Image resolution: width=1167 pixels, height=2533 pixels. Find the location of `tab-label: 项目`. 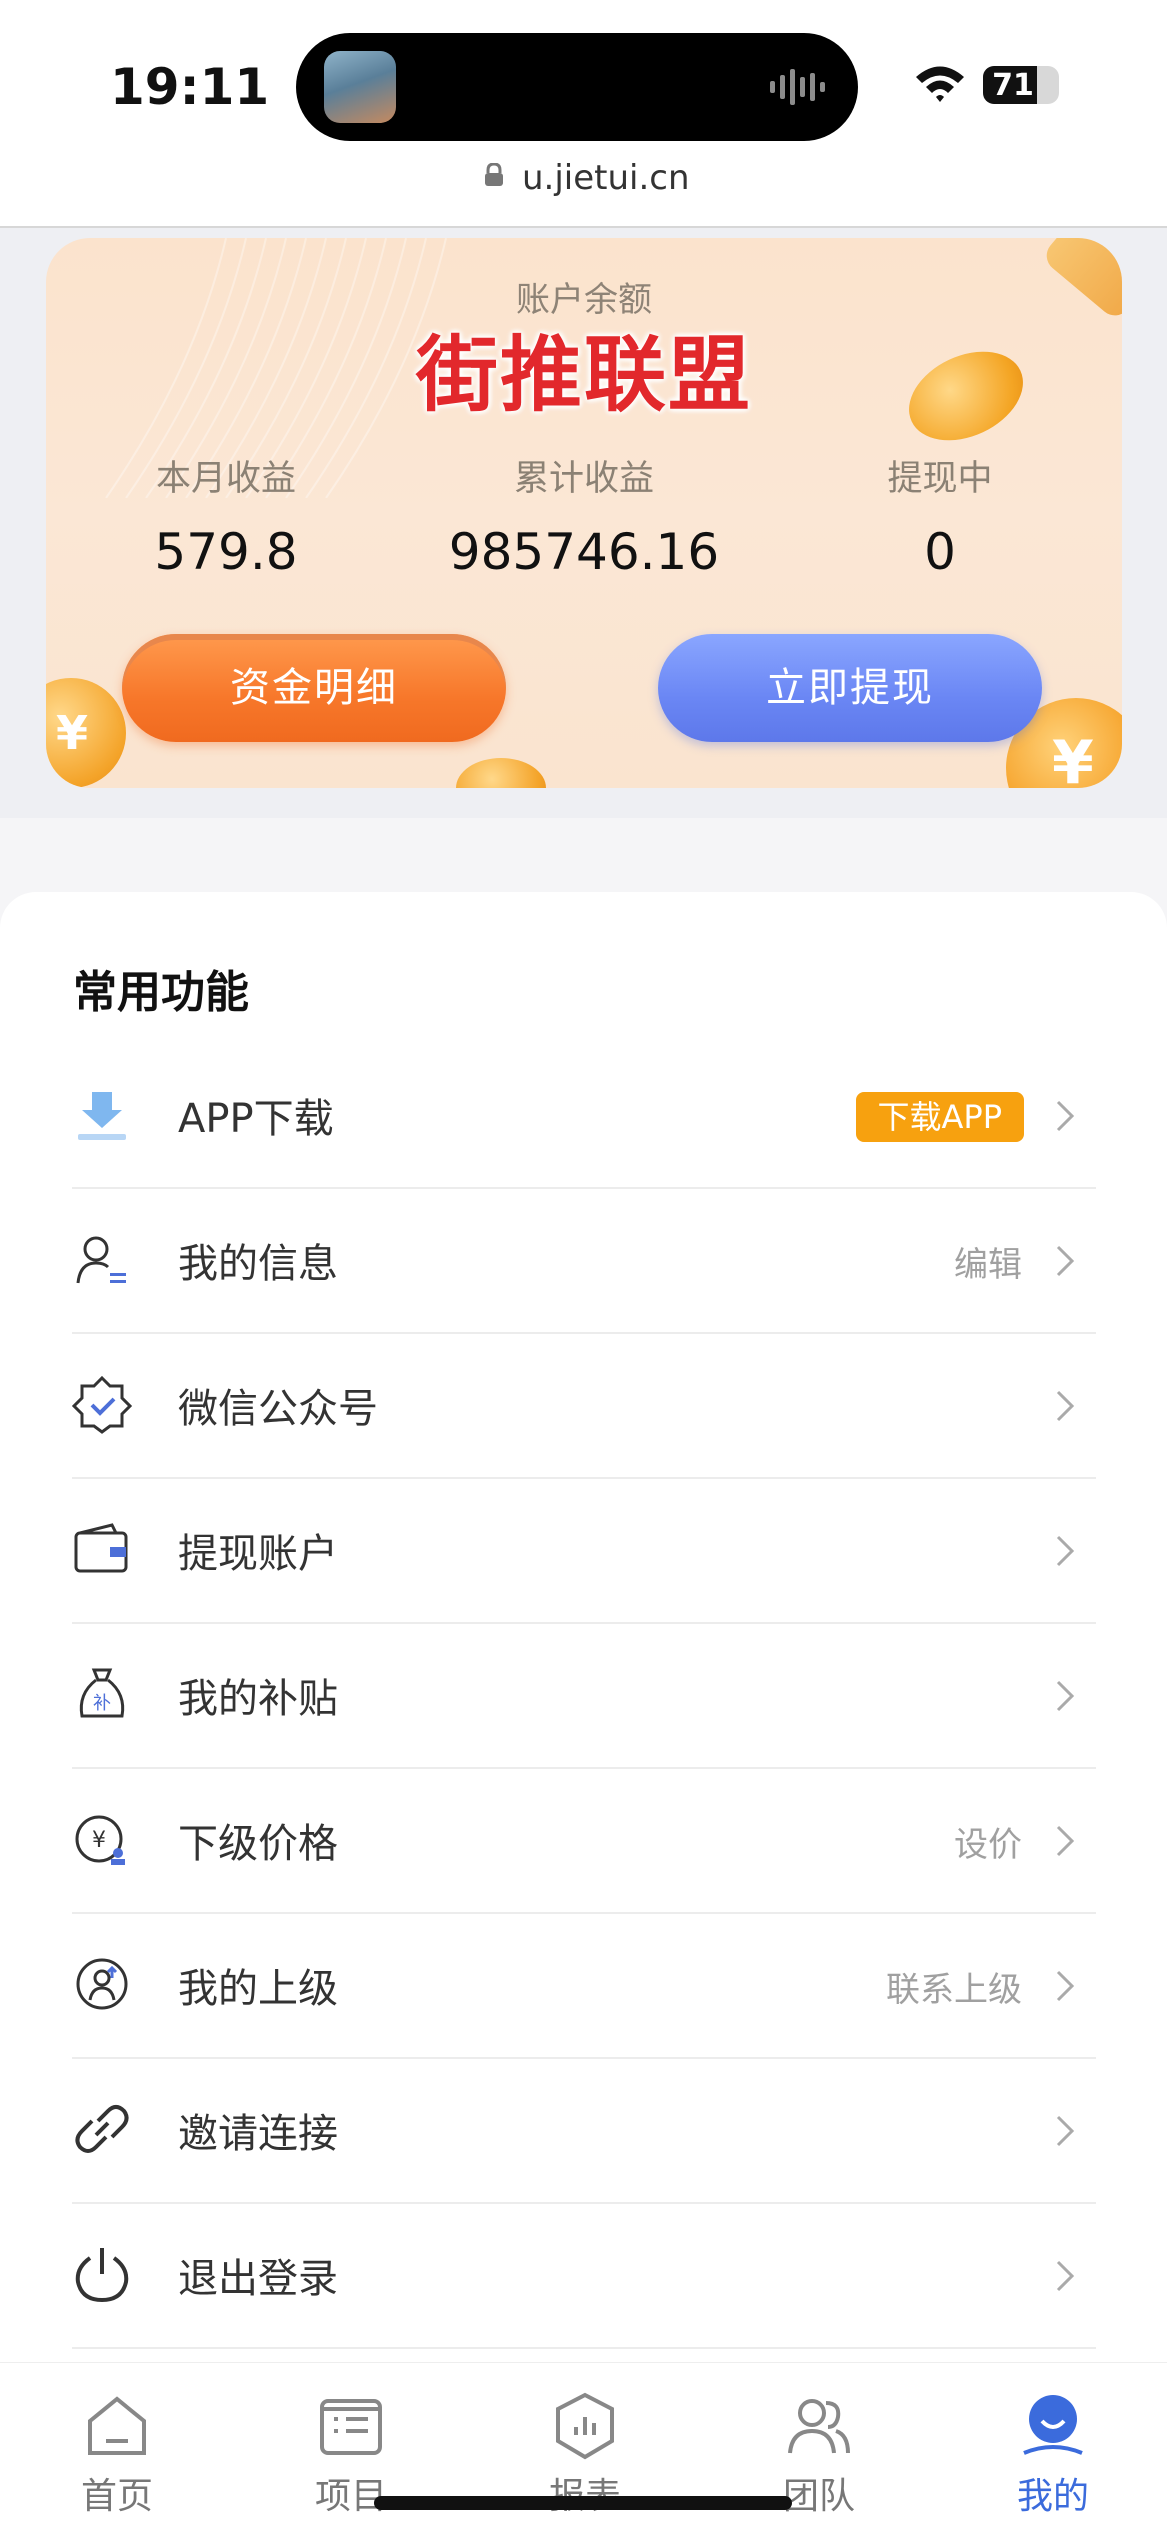

tab-label: 项目 is located at coordinates (350, 2496).